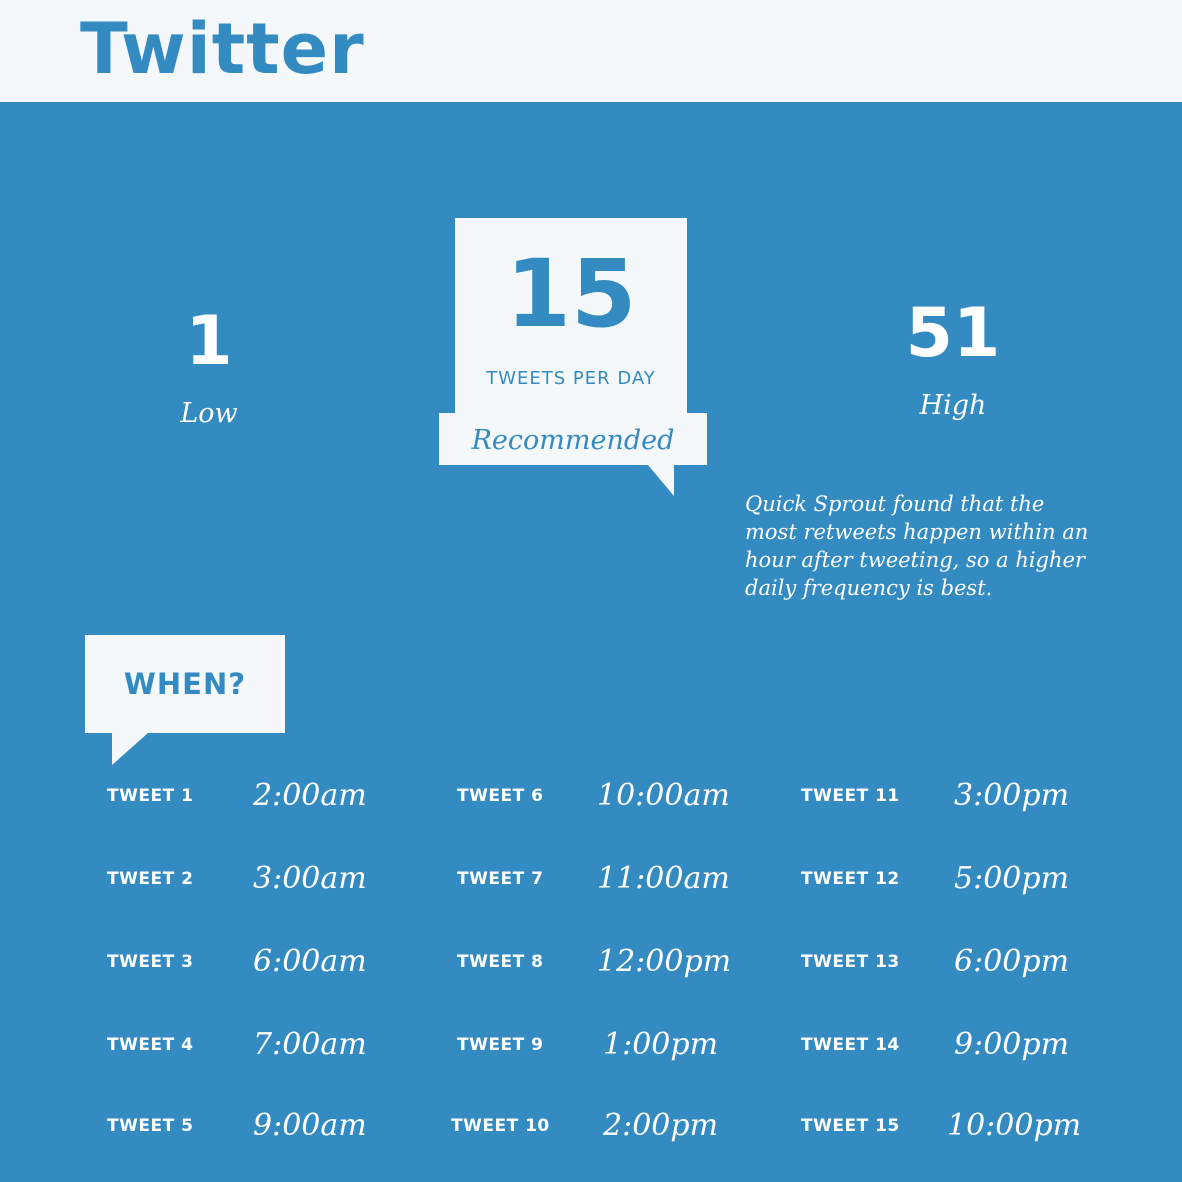 Image resolution: width=1182 pixels, height=1182 pixels. I want to click on header-bar: Twitter, so click(591, 51).